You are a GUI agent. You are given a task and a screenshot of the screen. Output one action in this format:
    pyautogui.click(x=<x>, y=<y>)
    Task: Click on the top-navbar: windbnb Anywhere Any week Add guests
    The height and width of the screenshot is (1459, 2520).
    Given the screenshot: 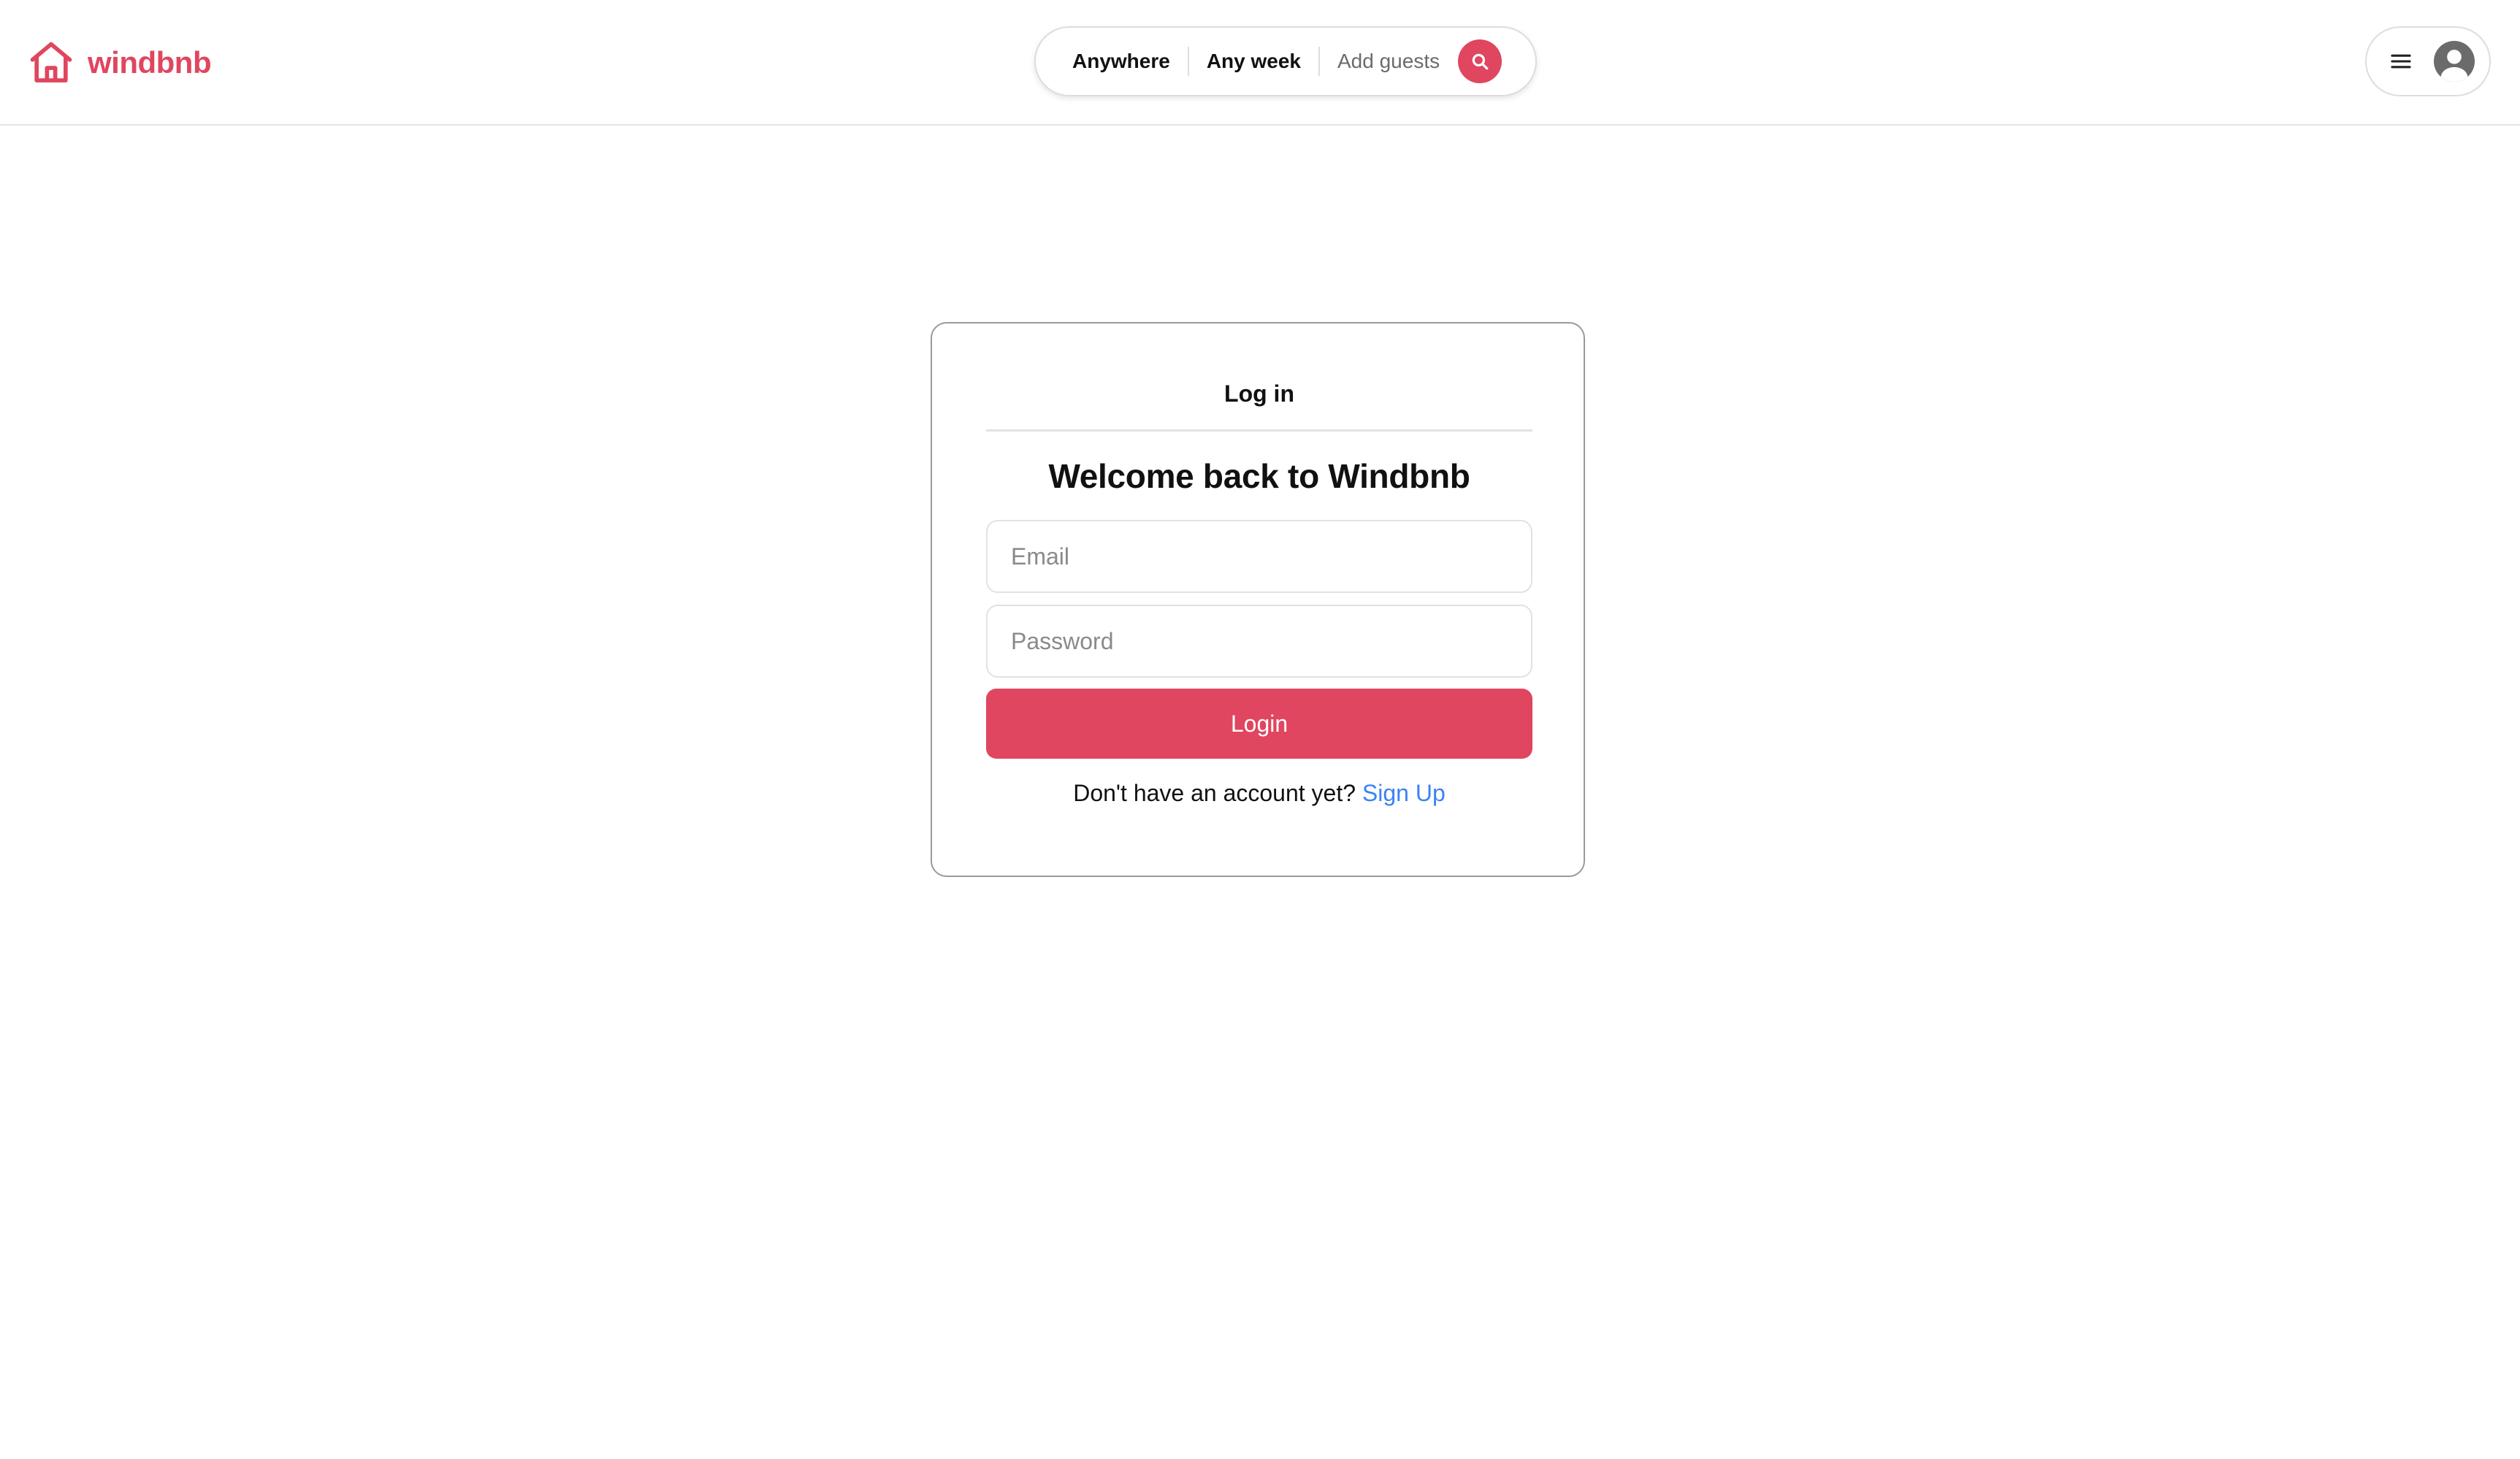 What is the action you would take?
    pyautogui.click(x=1260, y=63)
    